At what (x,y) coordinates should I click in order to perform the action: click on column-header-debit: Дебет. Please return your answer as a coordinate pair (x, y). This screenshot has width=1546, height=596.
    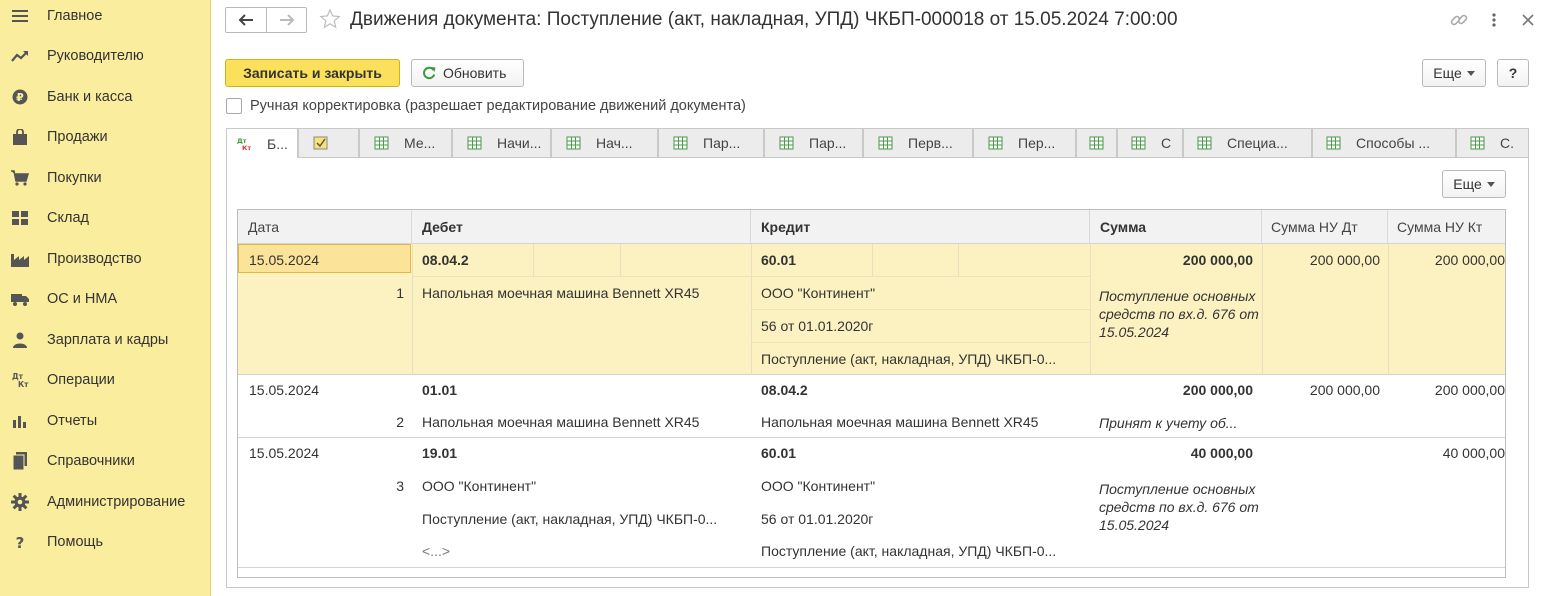
    Looking at the image, I should click on (581, 227).